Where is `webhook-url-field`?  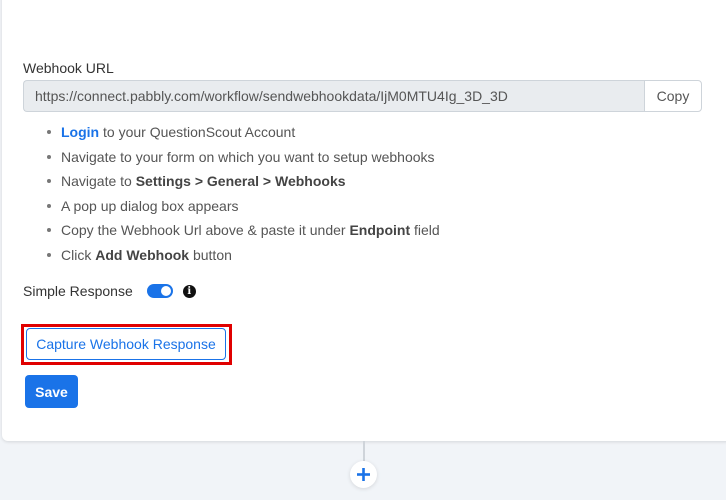
webhook-url-field is located at coordinates (333, 96).